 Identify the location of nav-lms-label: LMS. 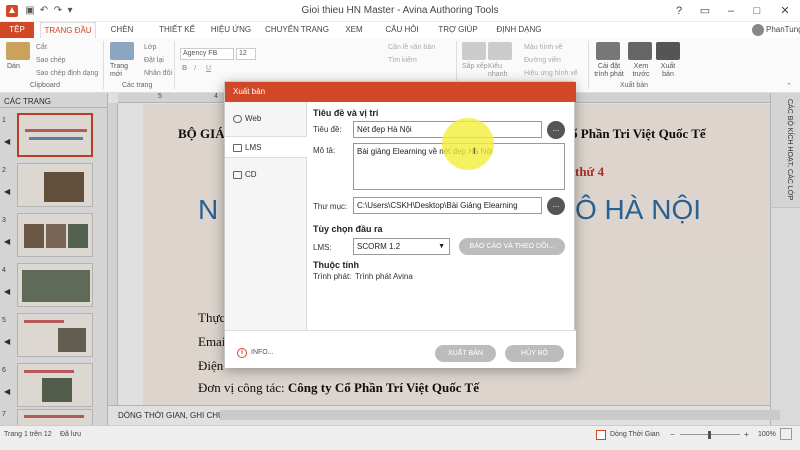
(253, 147).